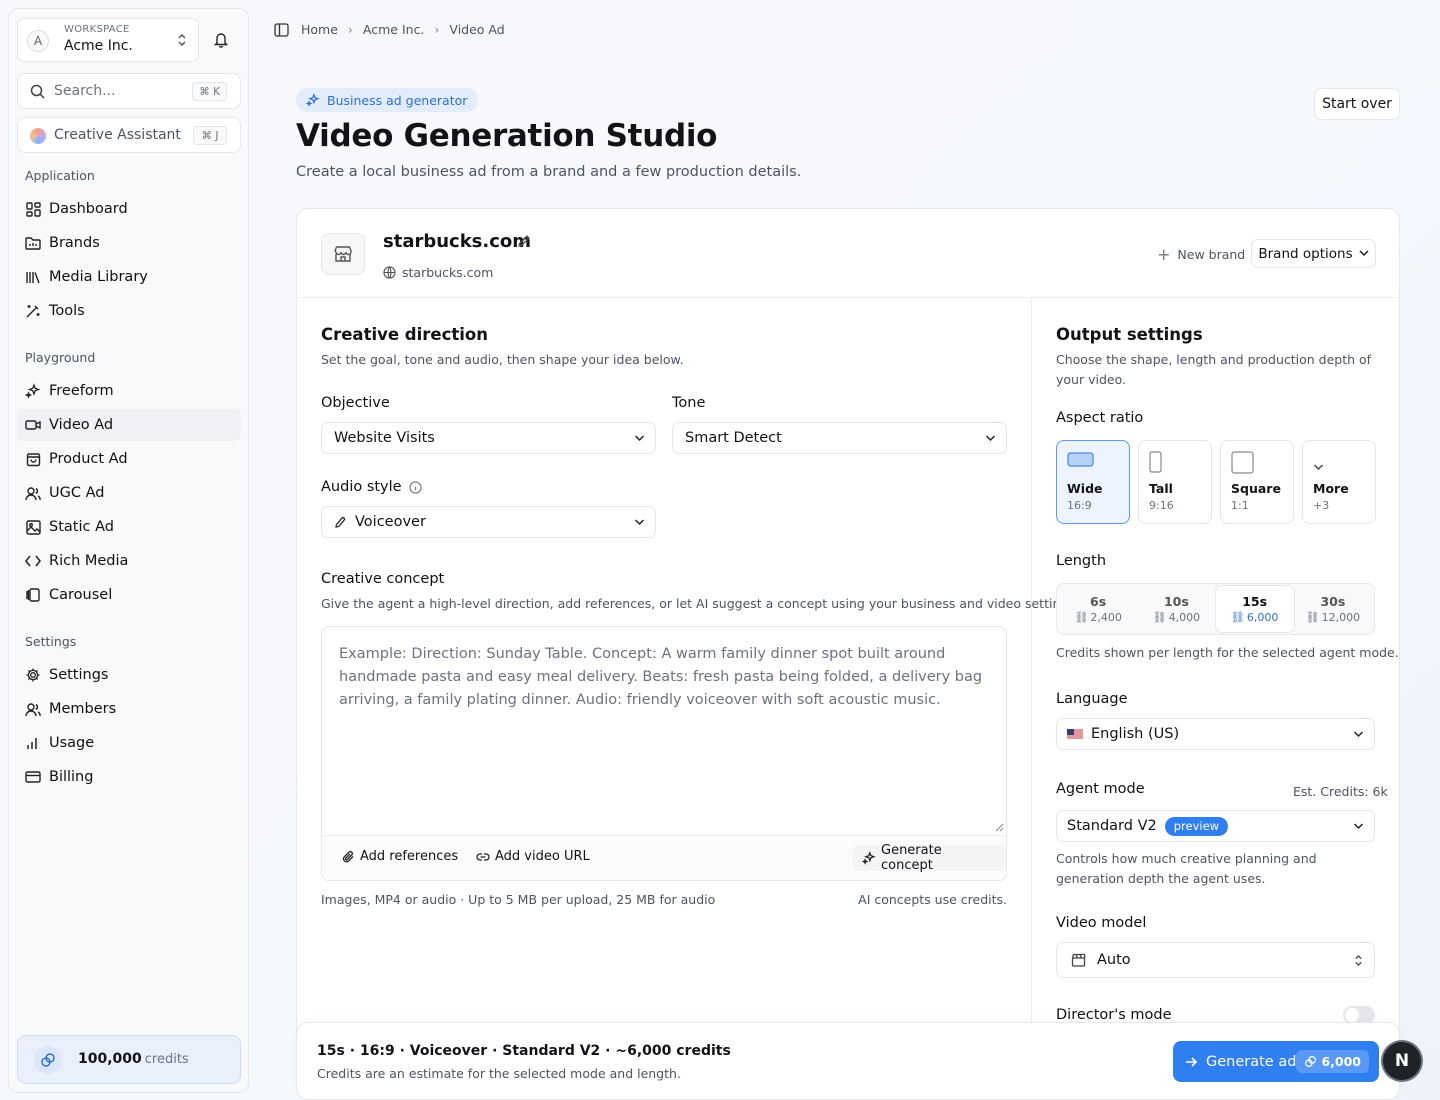  I want to click on sidebar-item-ugc-ad: UGC Ad, so click(129, 493).